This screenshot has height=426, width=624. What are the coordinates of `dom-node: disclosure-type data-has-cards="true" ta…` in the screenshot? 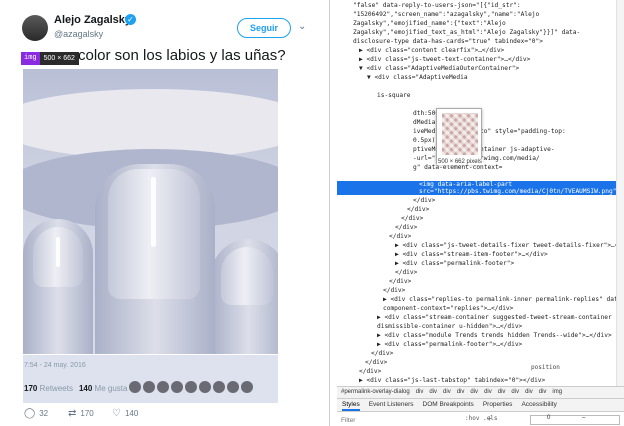 It's located at (480, 41).